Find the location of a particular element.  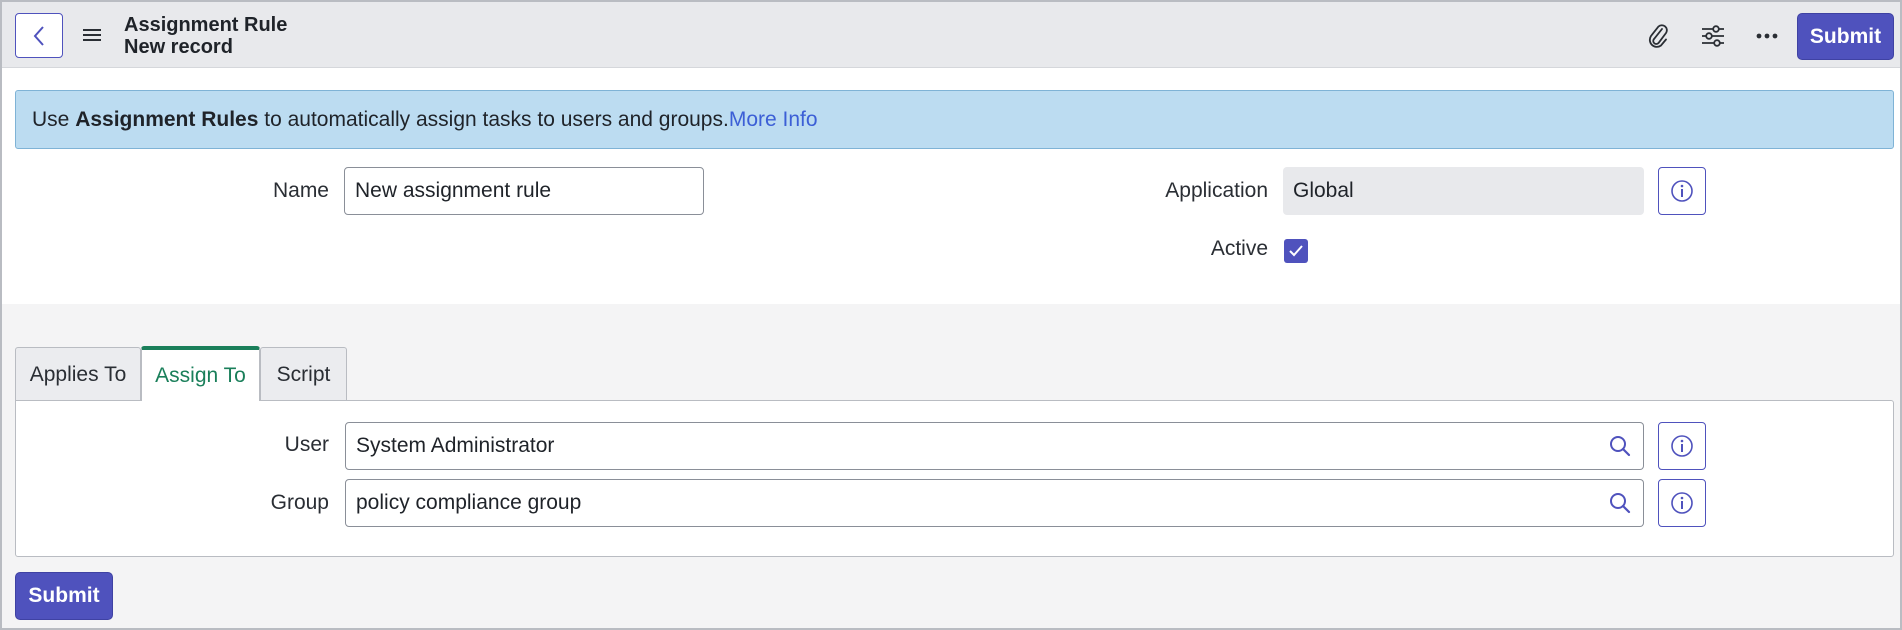

user-info-button is located at coordinates (1682, 446).